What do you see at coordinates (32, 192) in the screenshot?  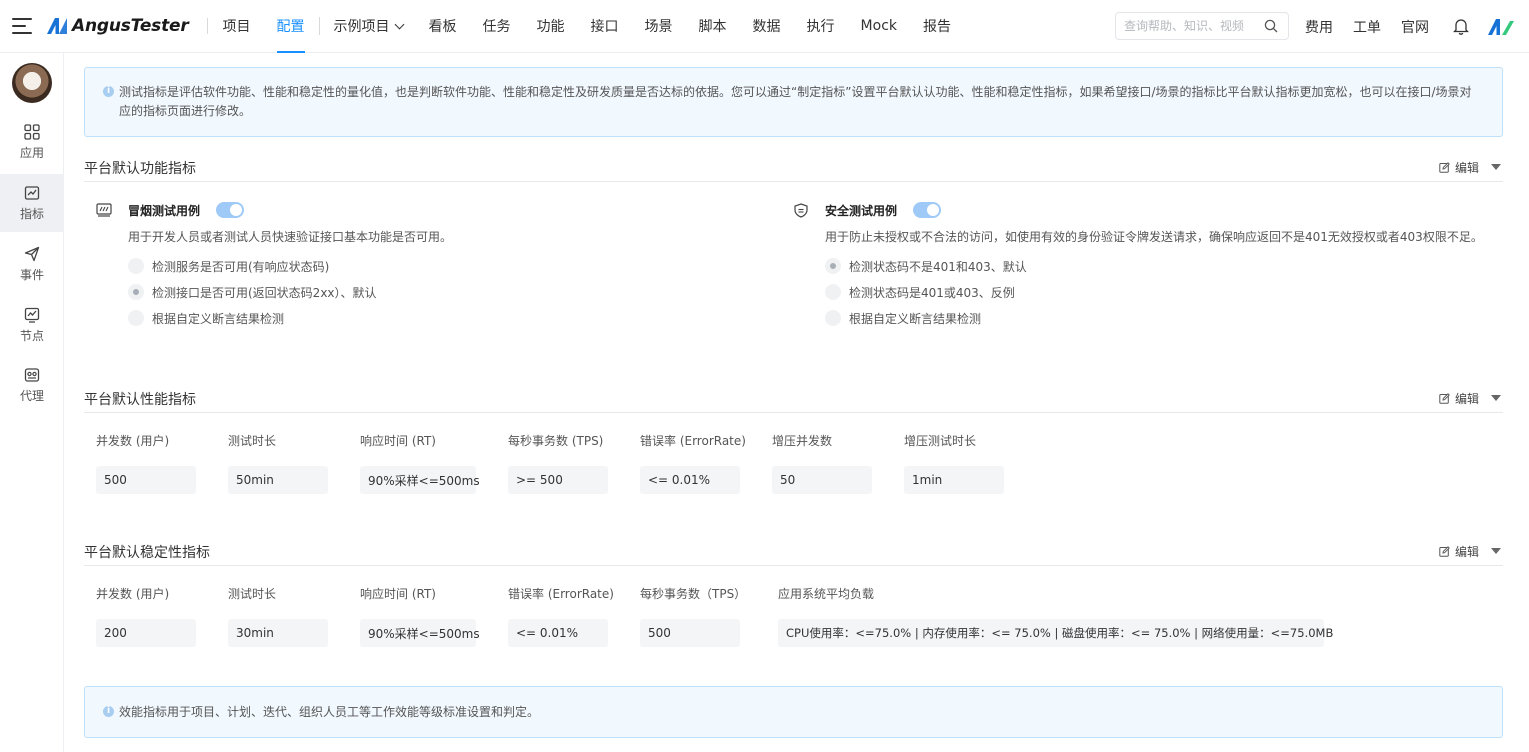 I see `chart-icon` at bounding box center [32, 192].